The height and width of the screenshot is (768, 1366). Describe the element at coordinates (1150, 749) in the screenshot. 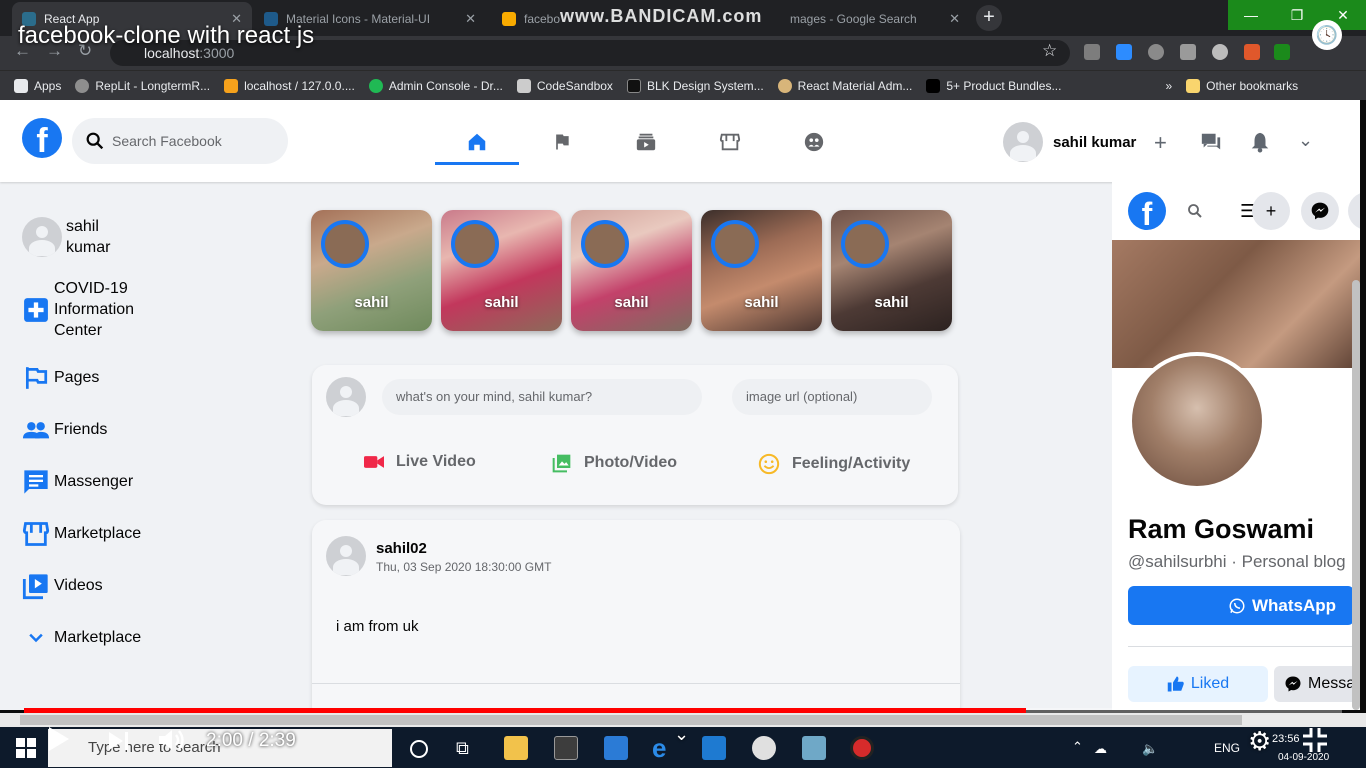

I see `volume-icon: 🔈` at that location.